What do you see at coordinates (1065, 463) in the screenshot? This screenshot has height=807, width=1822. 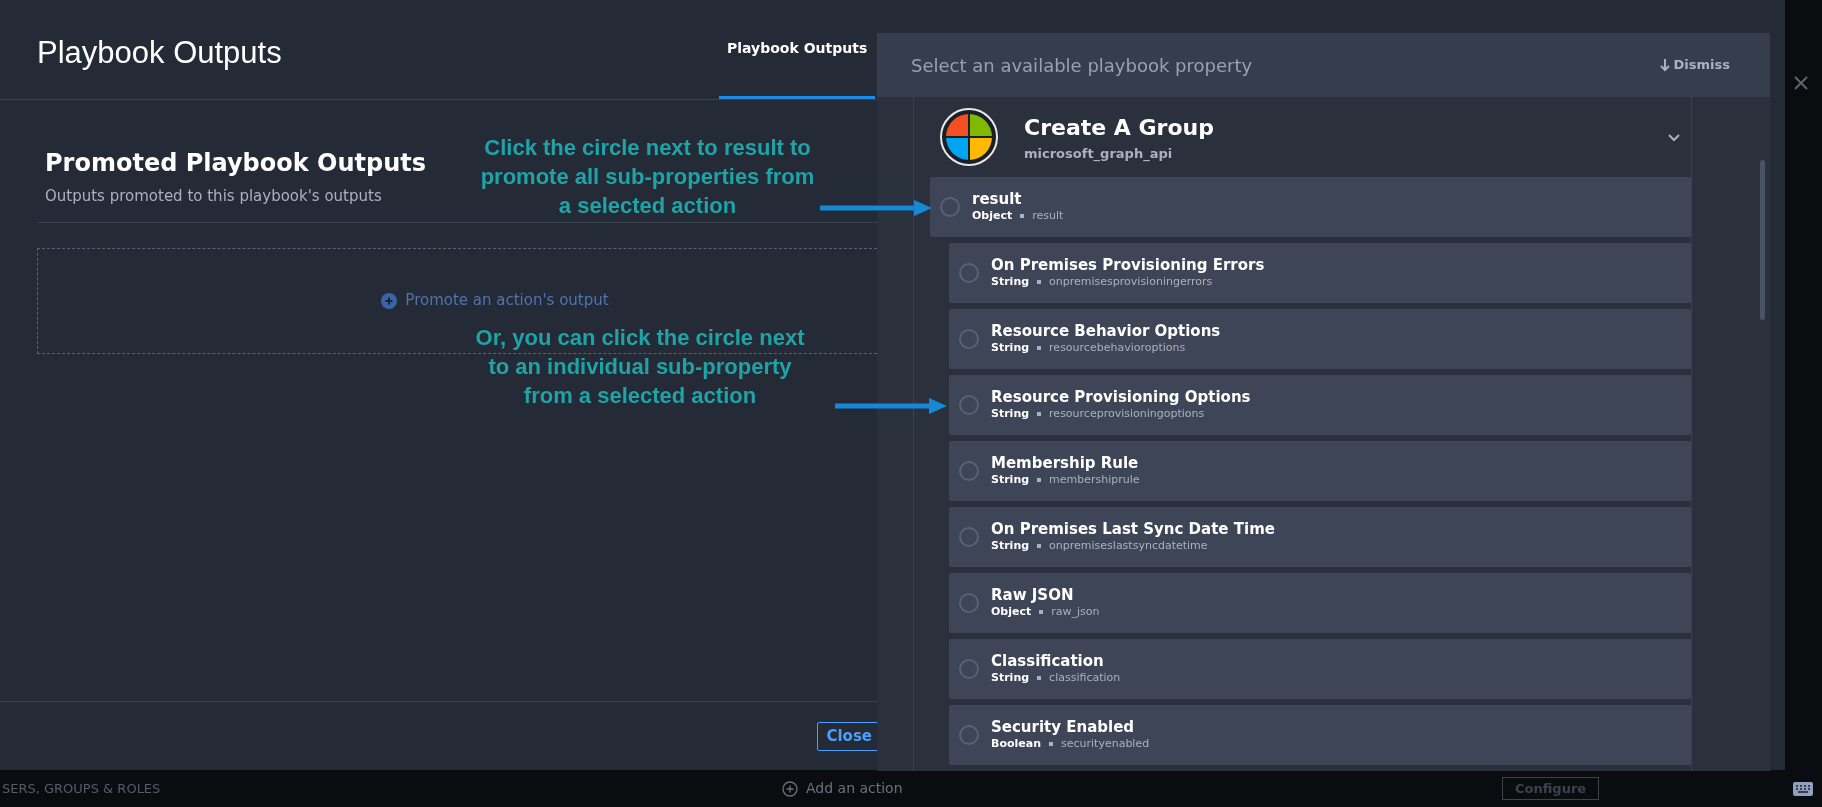 I see `property-name: Membership Rule` at bounding box center [1065, 463].